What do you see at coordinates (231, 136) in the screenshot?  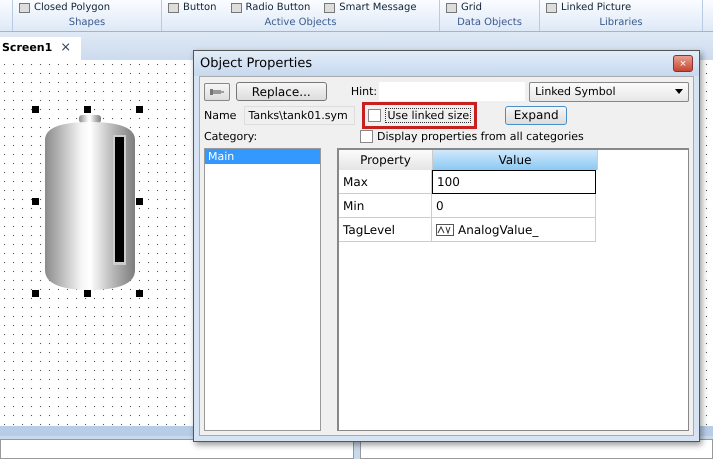 I see `category-label: Category:` at bounding box center [231, 136].